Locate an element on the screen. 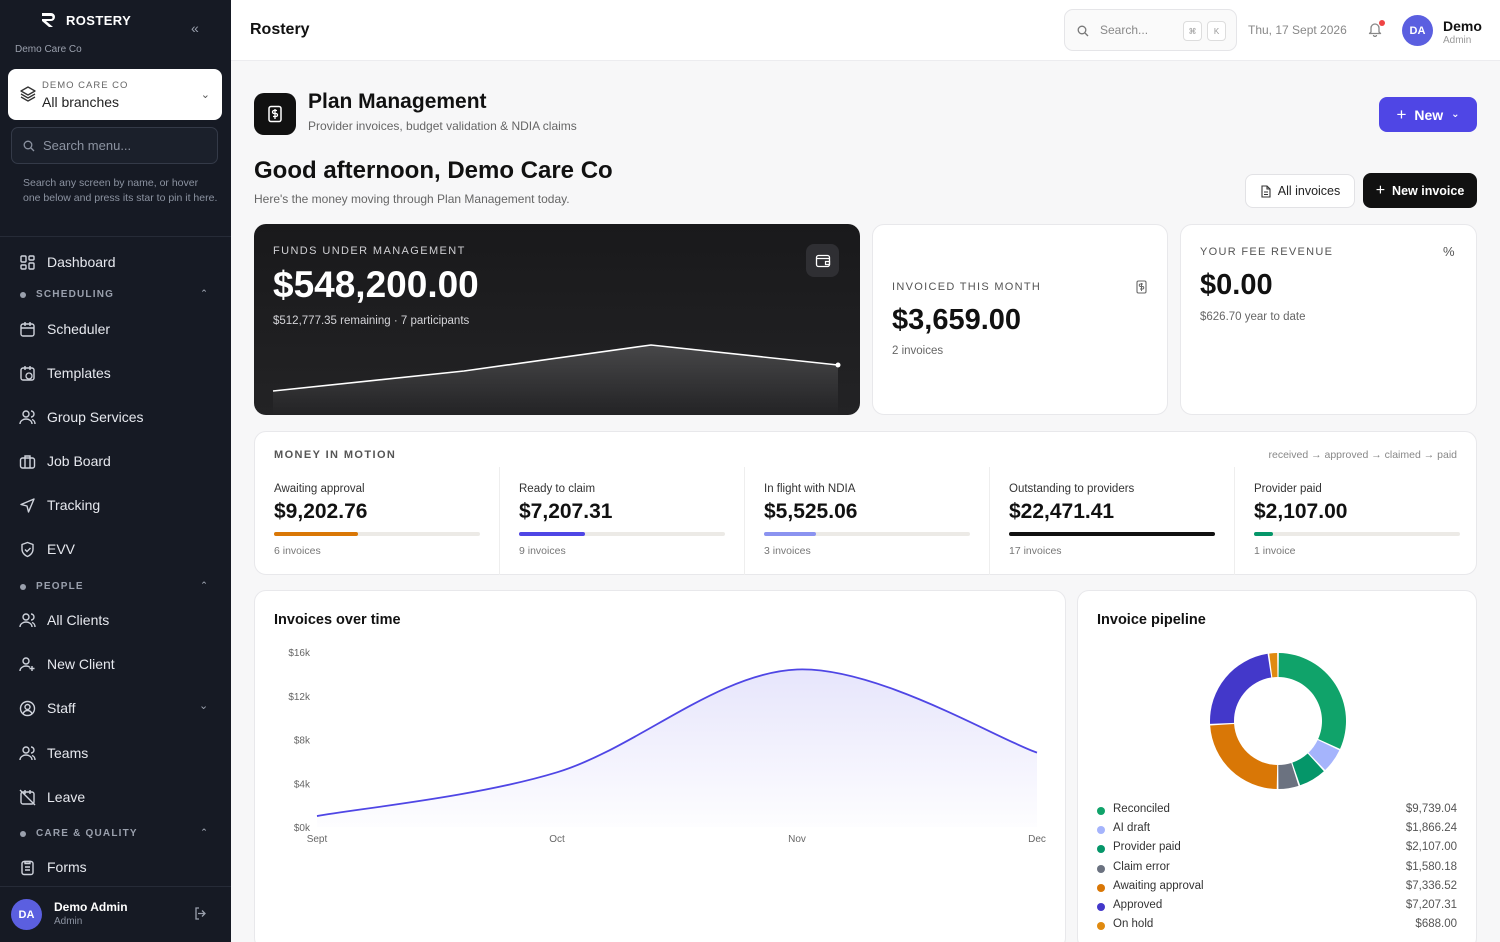 The image size is (1500, 942). stage-value: $5,525.06 is located at coordinates (811, 511).